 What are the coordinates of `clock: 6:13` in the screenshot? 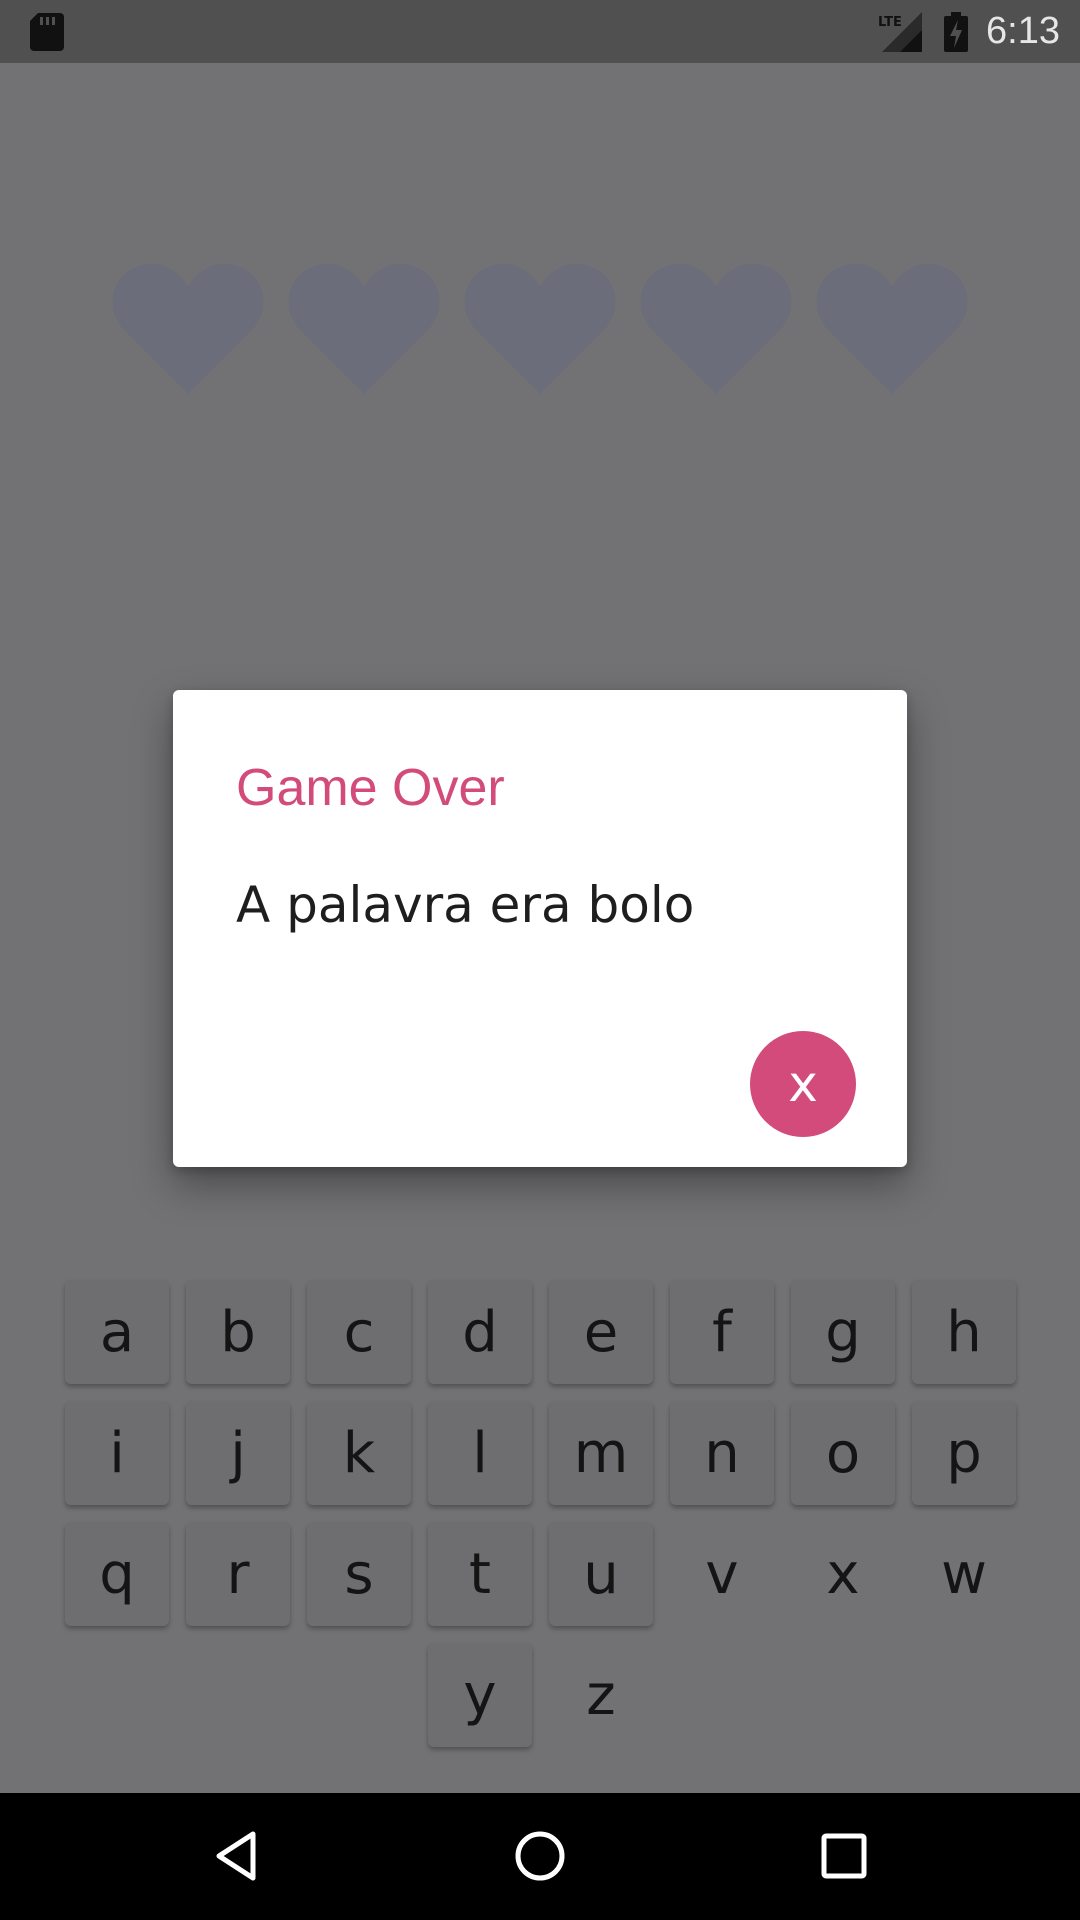 It's located at (1023, 31).